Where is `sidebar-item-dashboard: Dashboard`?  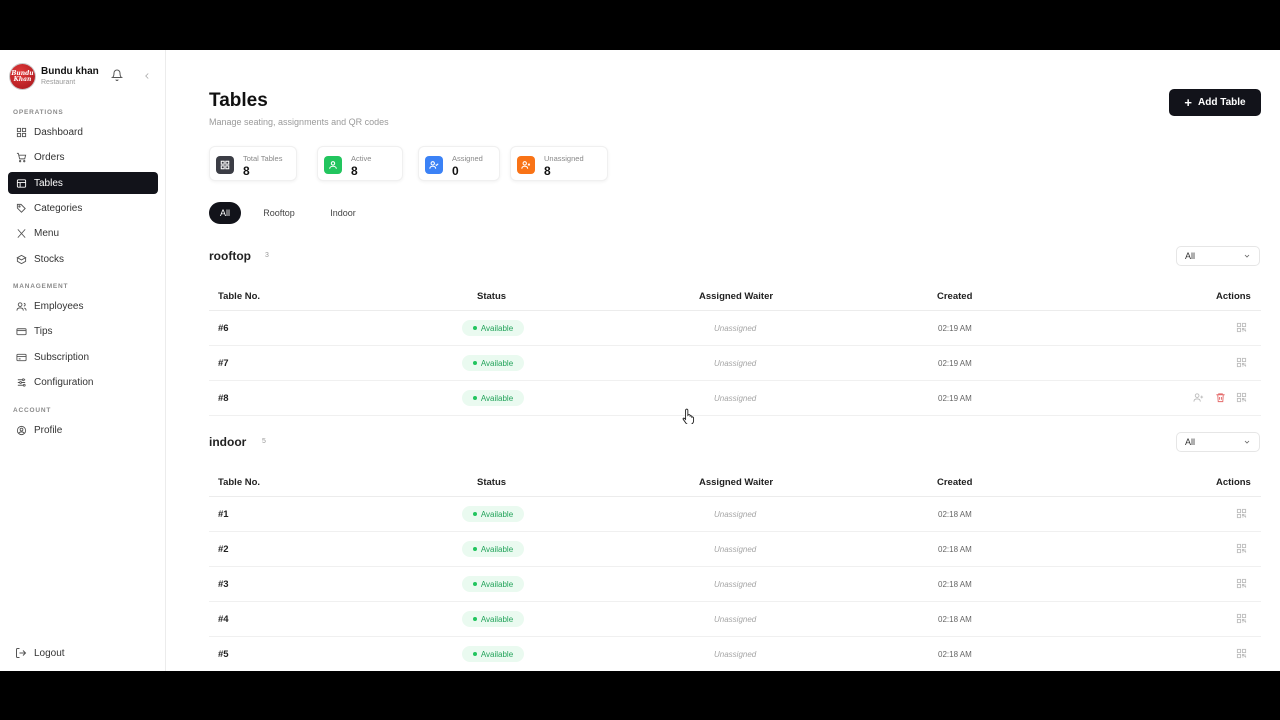
sidebar-item-dashboard: Dashboard is located at coordinates (83, 132).